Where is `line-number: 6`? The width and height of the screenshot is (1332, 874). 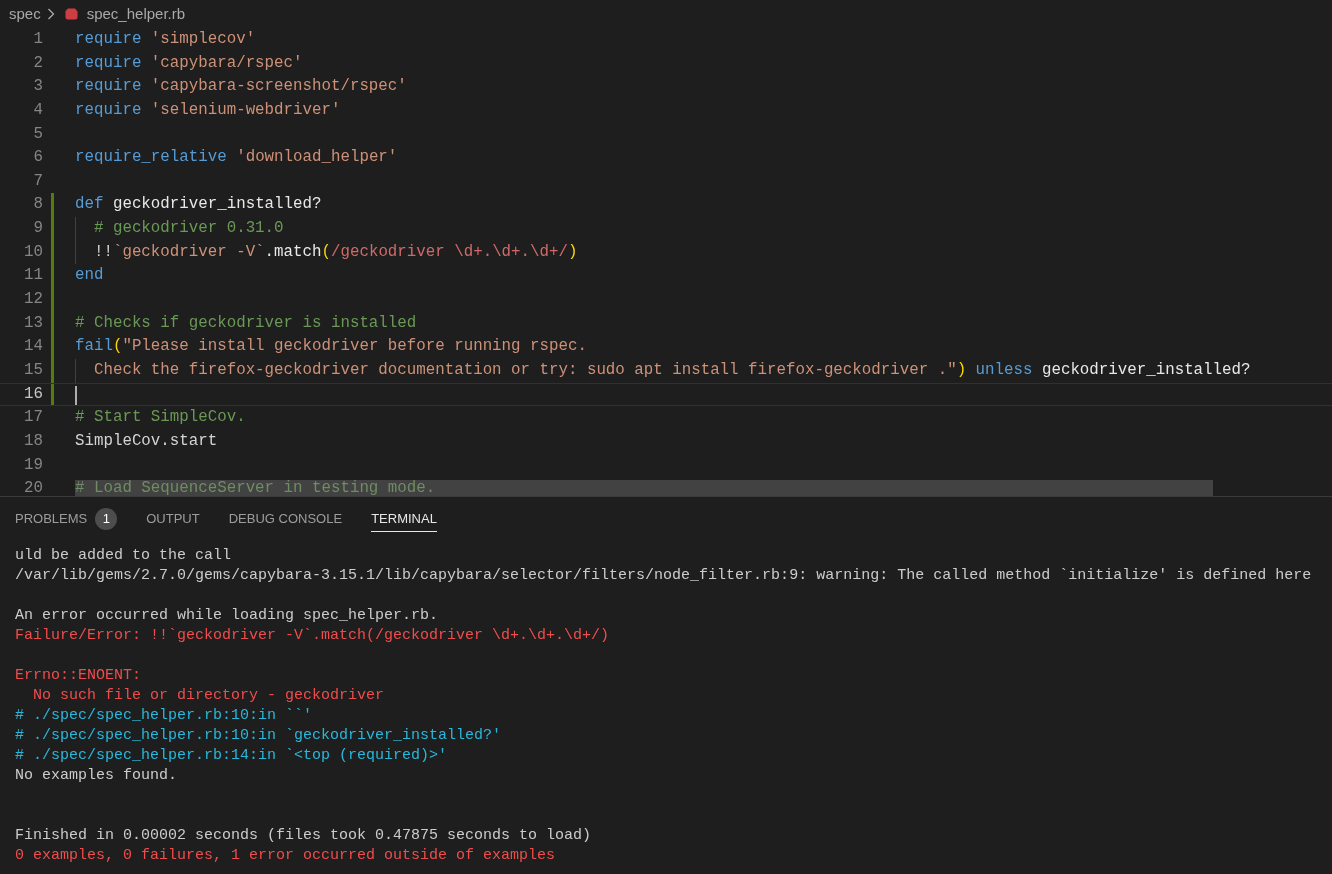
line-number: 6 is located at coordinates (37, 158).